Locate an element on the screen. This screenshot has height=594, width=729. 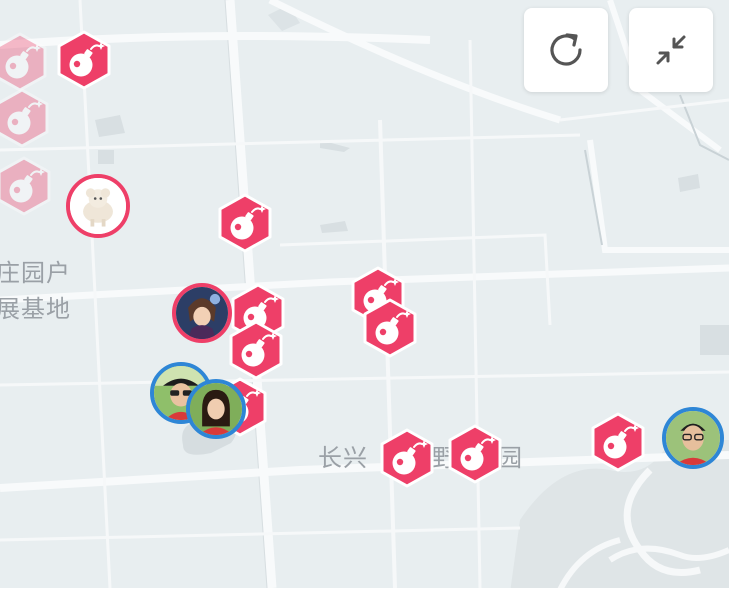
user-avatar-woman is located at coordinates (216, 409).